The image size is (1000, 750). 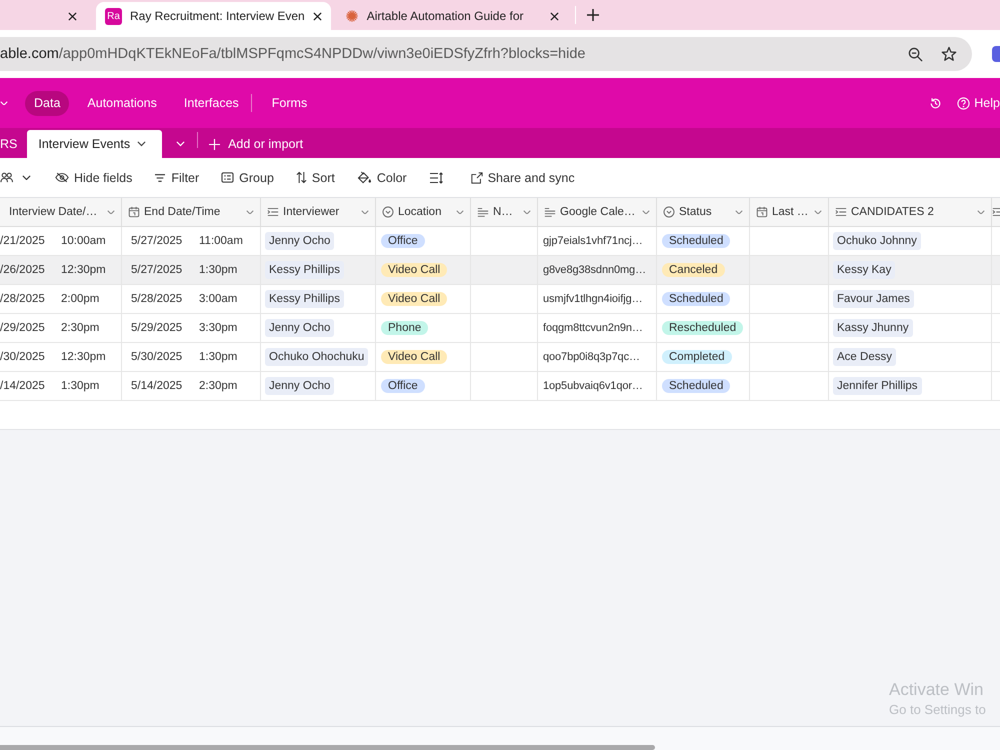 I want to click on nav-tab: Interfaces, so click(x=211, y=103).